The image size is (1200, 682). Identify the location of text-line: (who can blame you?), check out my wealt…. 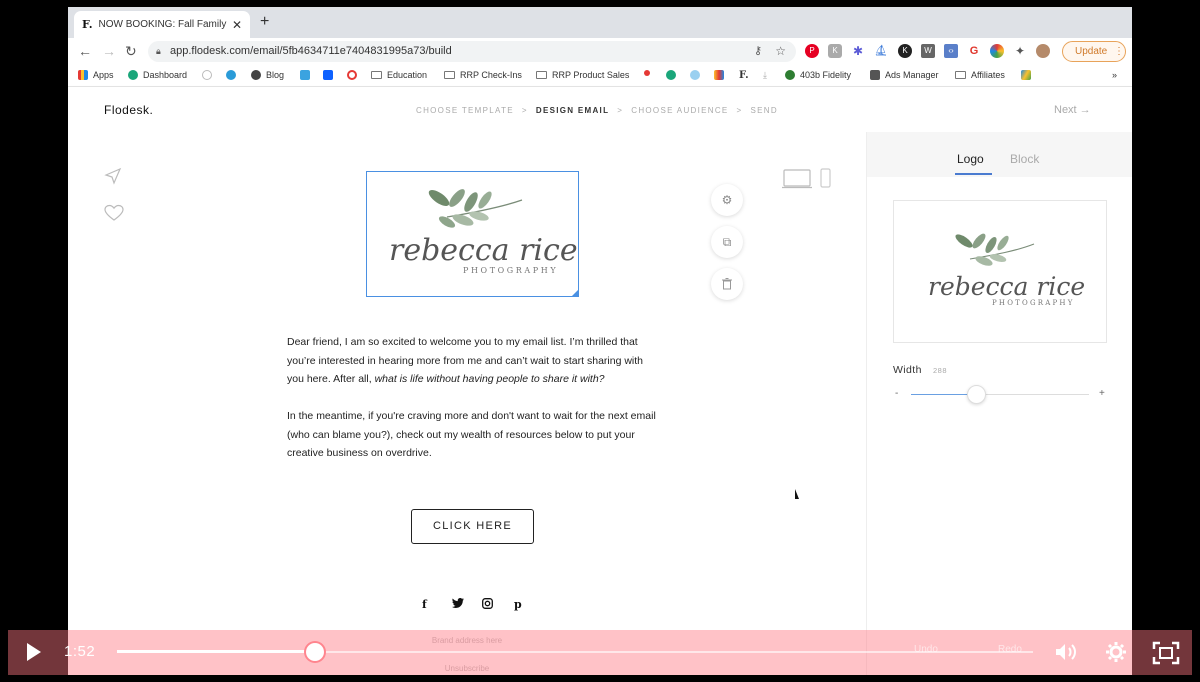
(461, 434).